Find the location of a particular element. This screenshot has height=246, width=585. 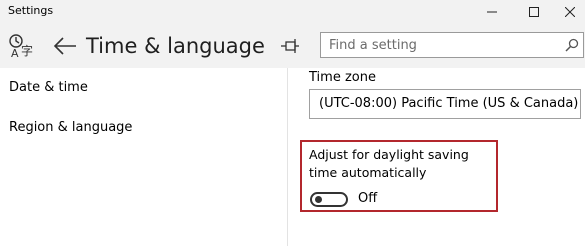

maximize-button is located at coordinates (534, 12).